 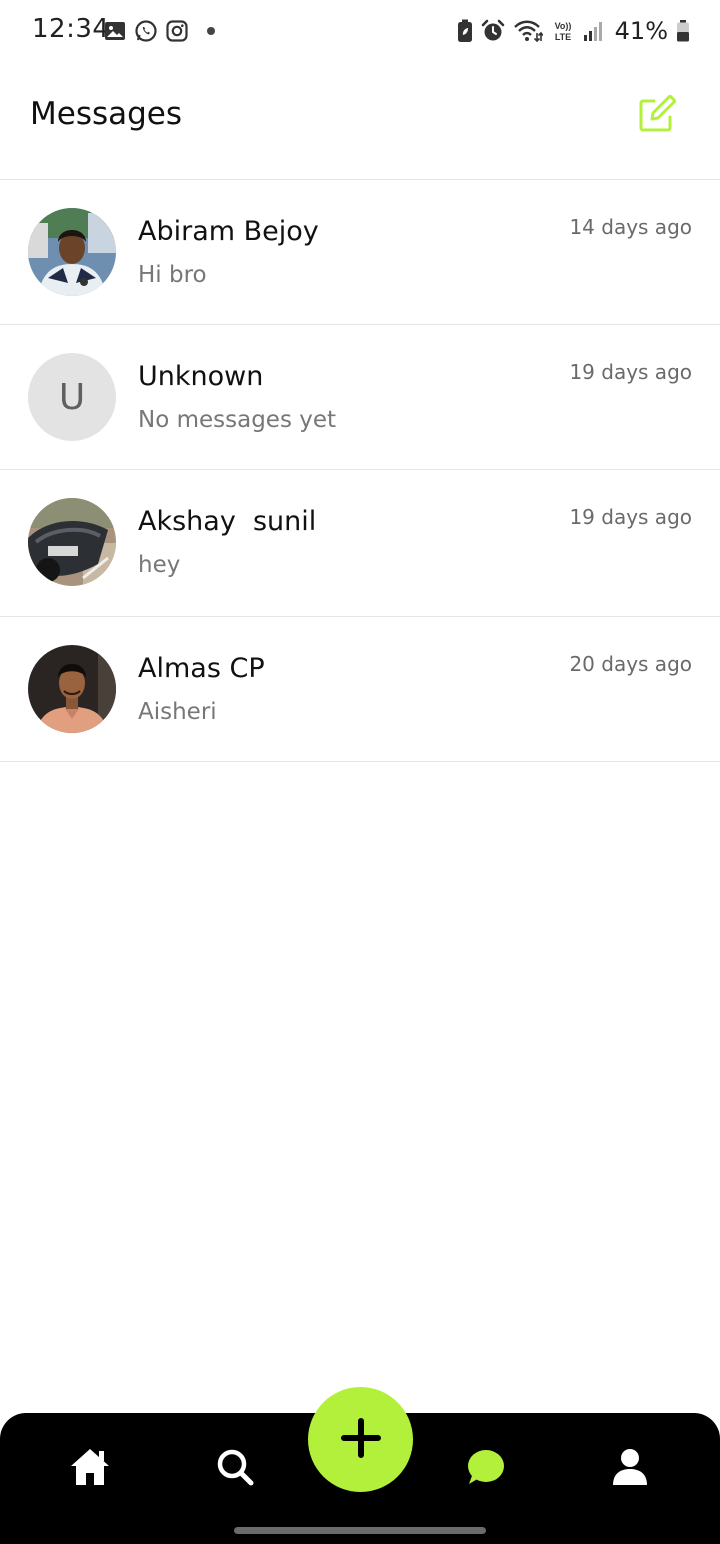 What do you see at coordinates (360, 252) in the screenshot?
I see `conversation-item: Abiram Bejoy Hi bro 14 days ago` at bounding box center [360, 252].